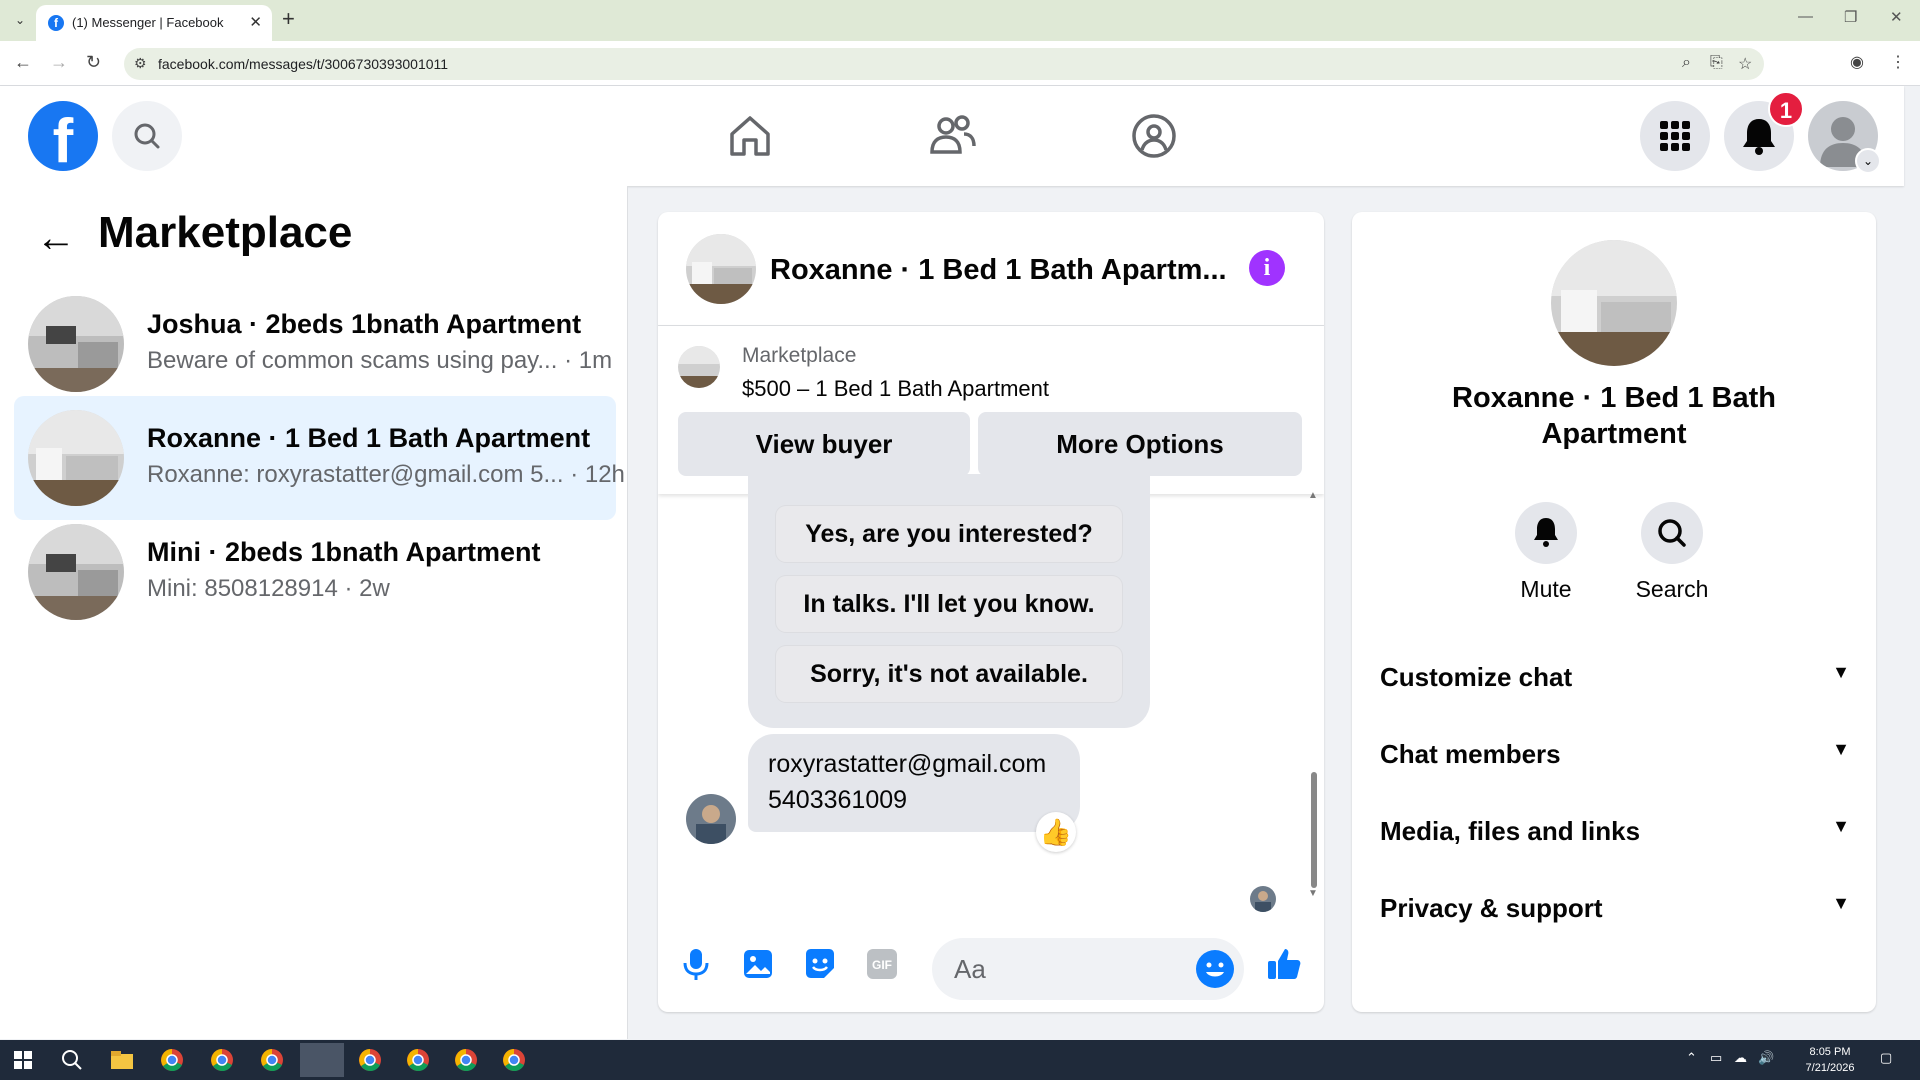  I want to click on zoom-icon: ⌕, so click(1686, 63).